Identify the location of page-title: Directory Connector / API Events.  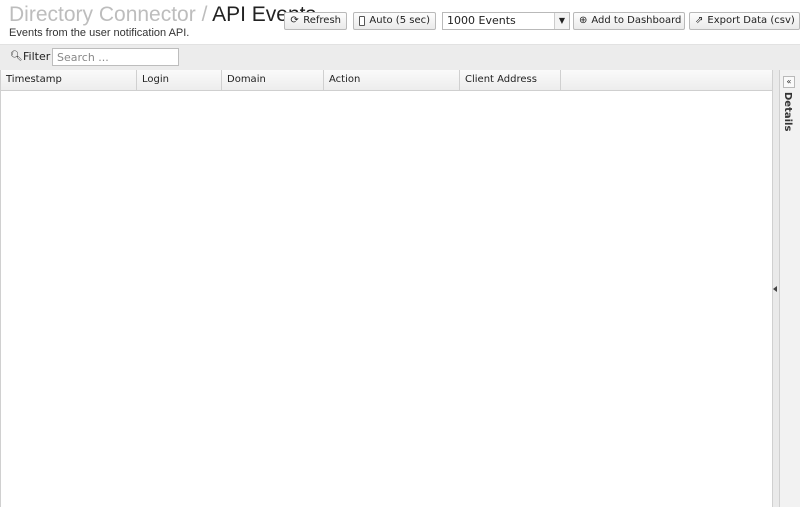
(162, 15).